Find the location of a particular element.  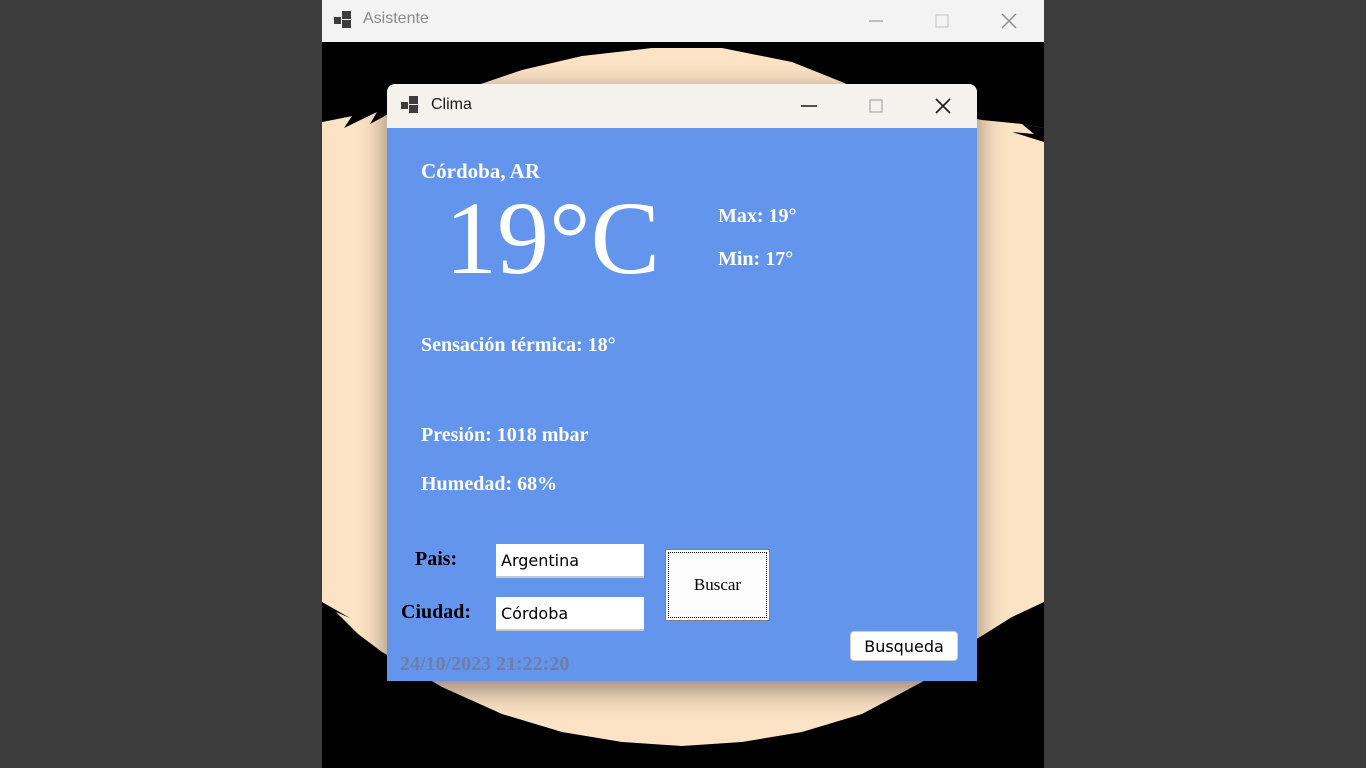

min-temperature: Min: 17° is located at coordinates (756, 259).